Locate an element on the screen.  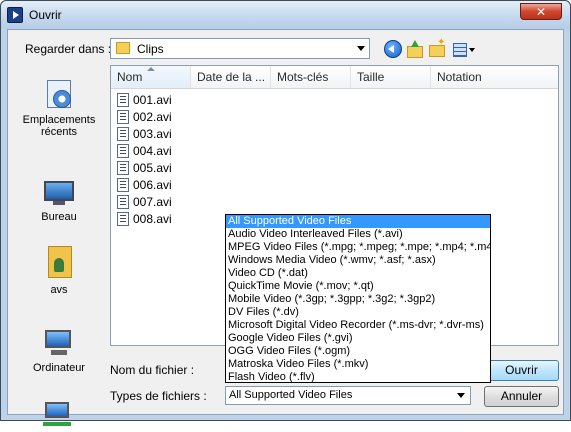
dropdown-option: Google Video Files (*.gvi) is located at coordinates (358, 338).